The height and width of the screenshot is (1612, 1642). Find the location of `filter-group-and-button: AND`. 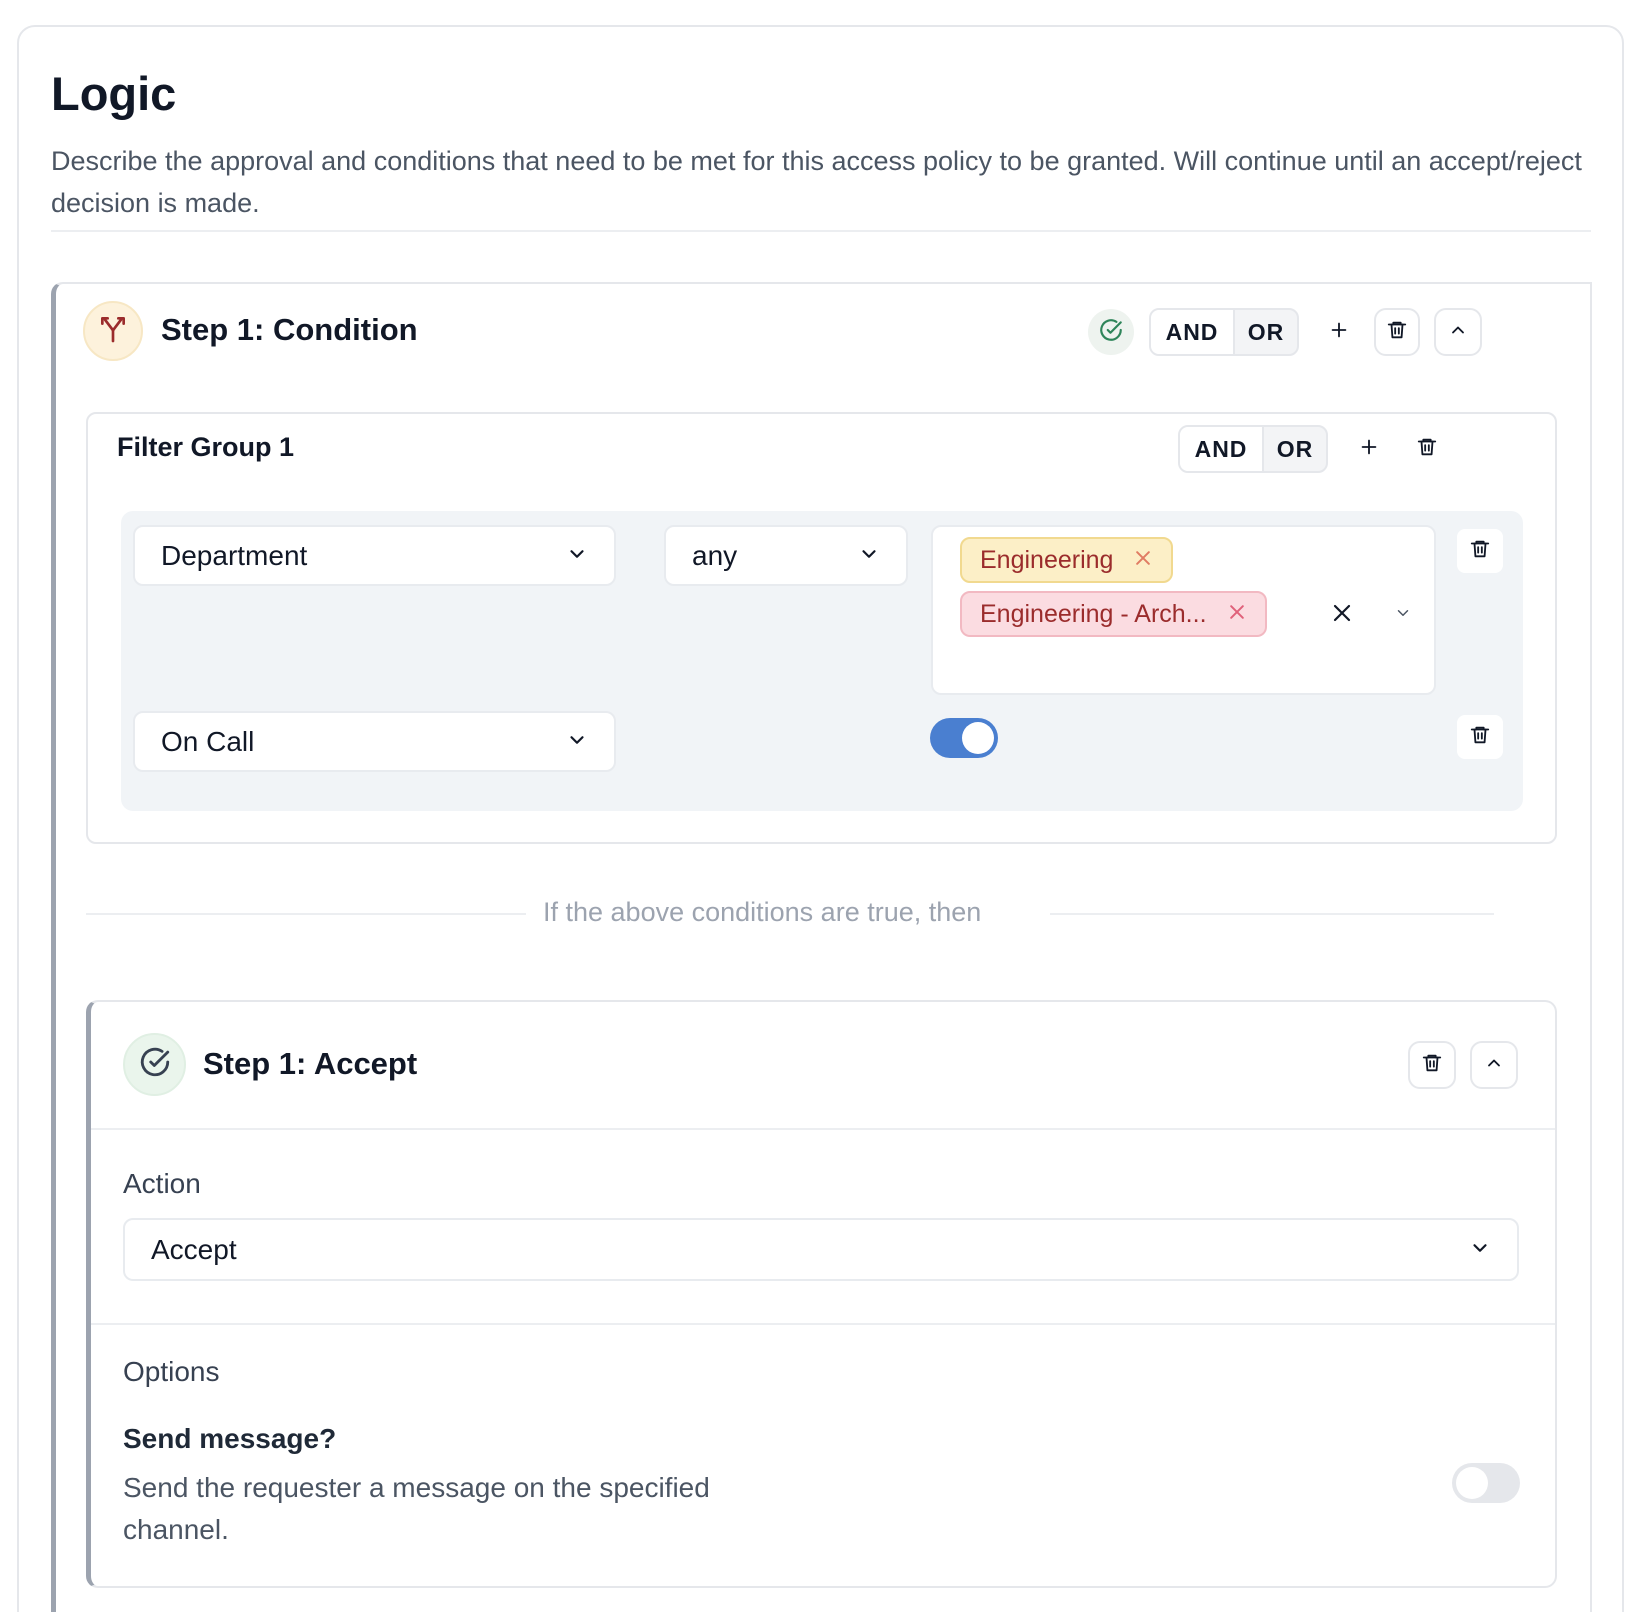

filter-group-and-button: AND is located at coordinates (1222, 449).